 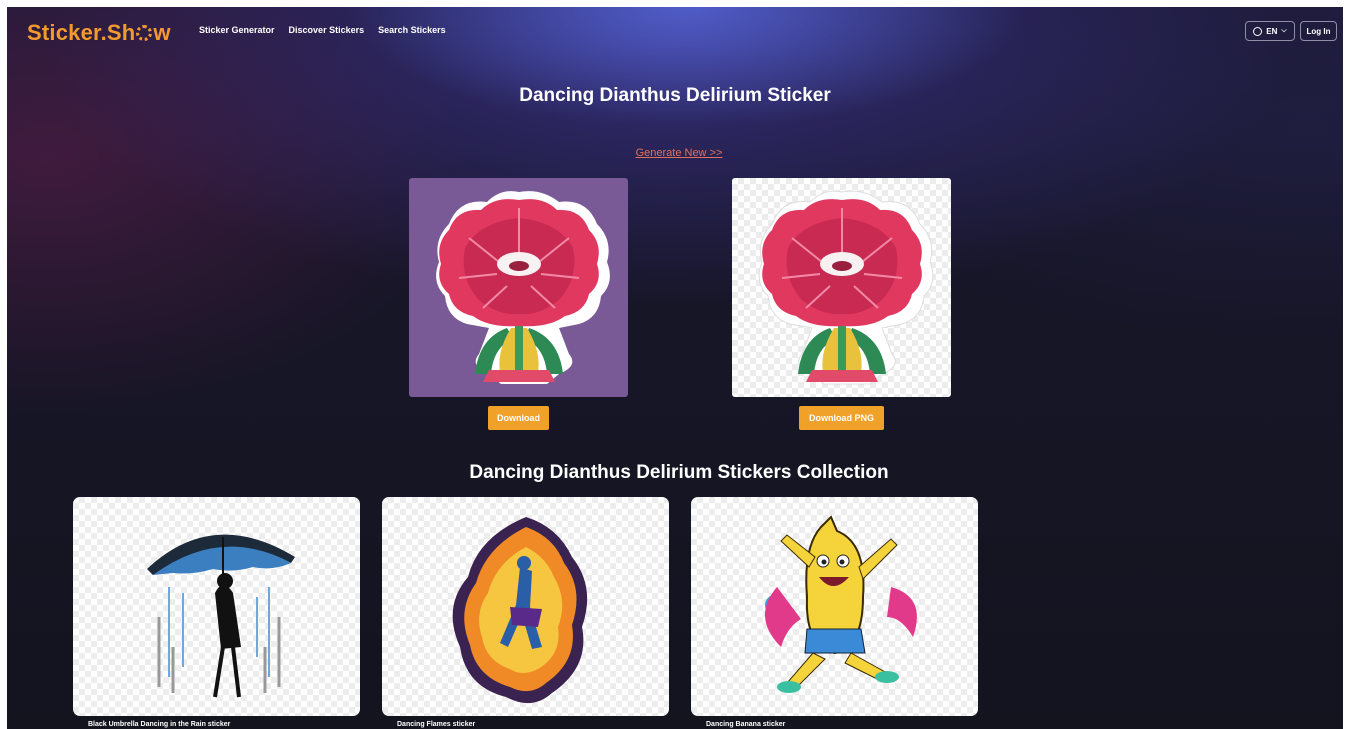 What do you see at coordinates (436, 724) in the screenshot?
I see `collection-card-flames-label: Dancing Flames sticker` at bounding box center [436, 724].